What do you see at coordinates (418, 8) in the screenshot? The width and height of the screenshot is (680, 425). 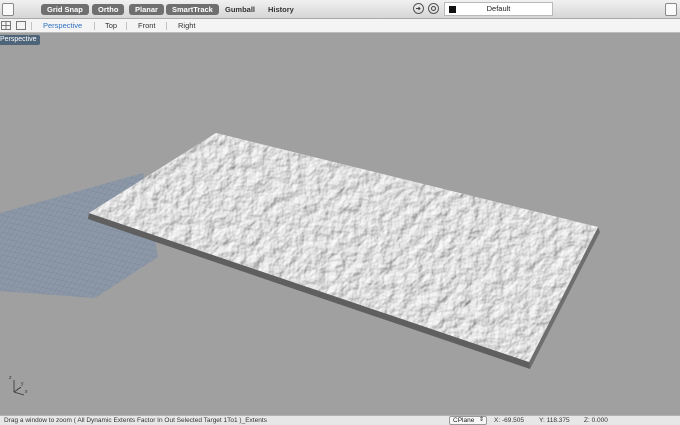 I see `record-history-icon` at bounding box center [418, 8].